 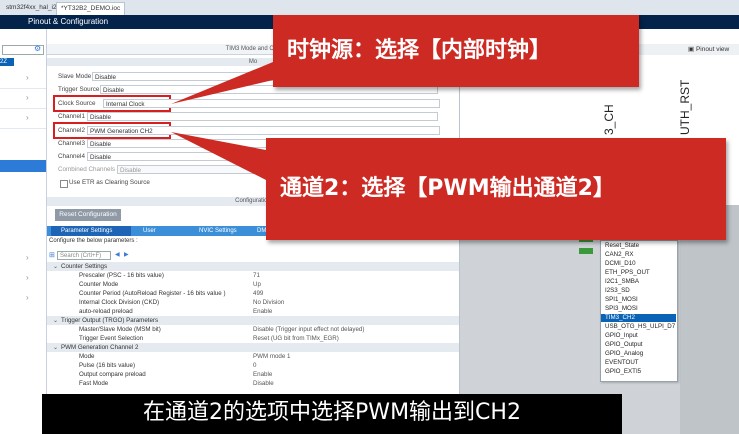 I want to click on clock-callout-pointer, so click(x=222, y=83).